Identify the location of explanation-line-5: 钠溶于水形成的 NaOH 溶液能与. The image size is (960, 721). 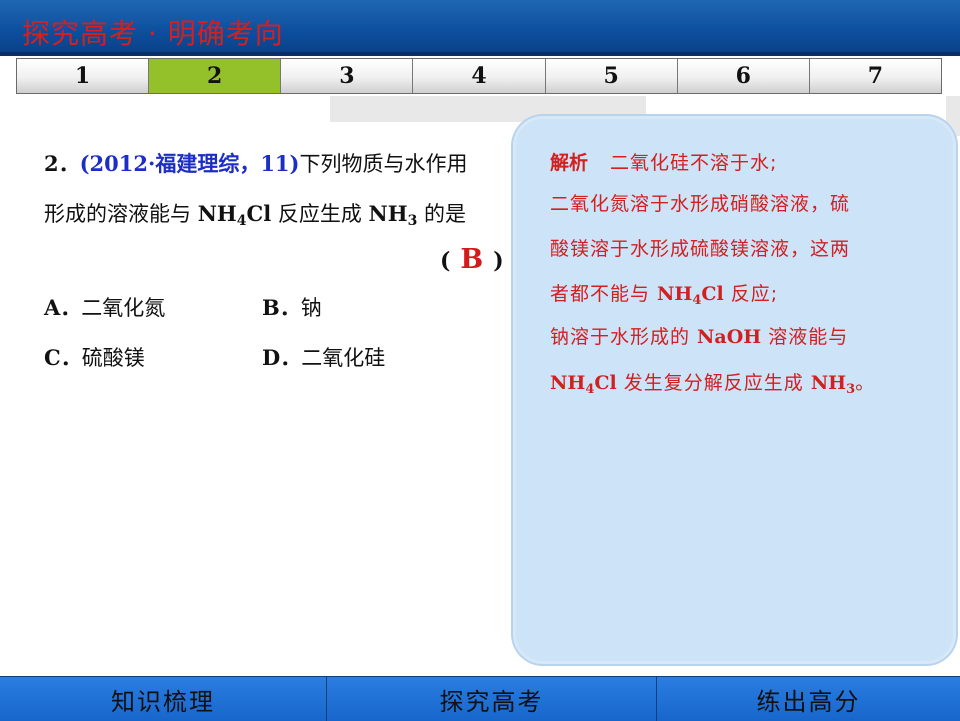
(699, 335).